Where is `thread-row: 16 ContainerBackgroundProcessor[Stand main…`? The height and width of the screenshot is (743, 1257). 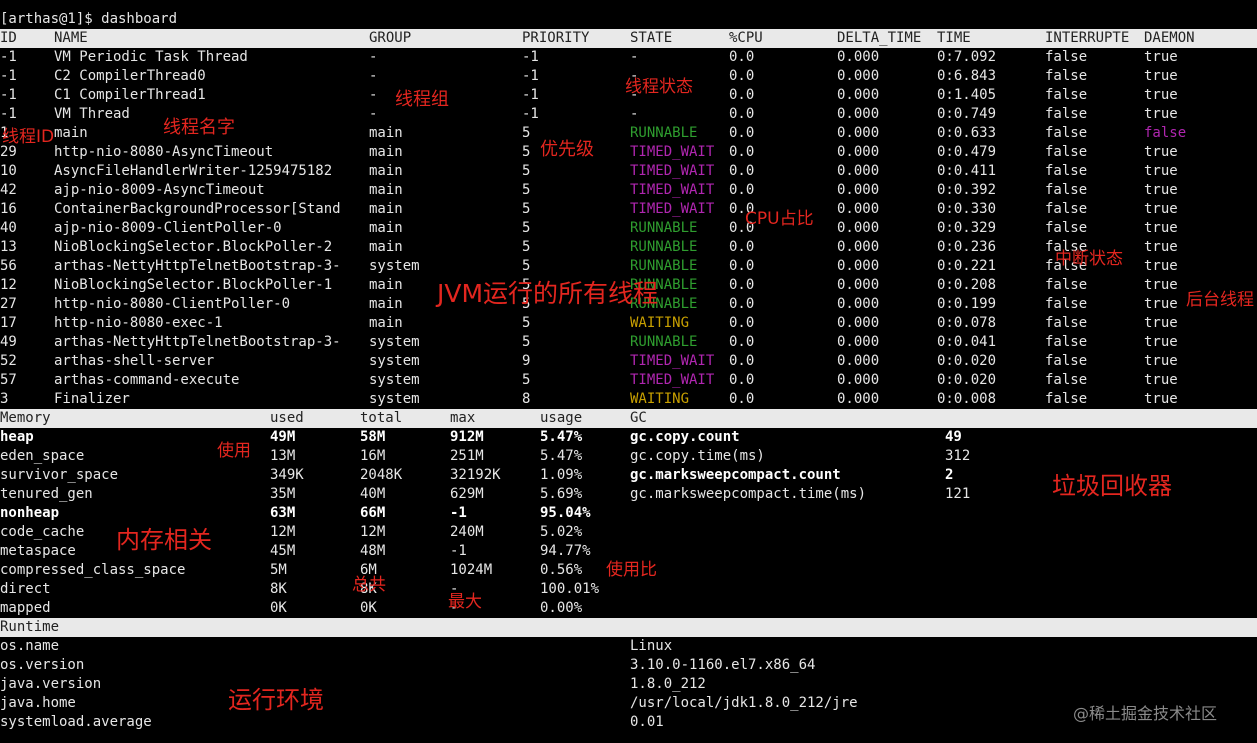
thread-row: 16 ContainerBackgroundProcessor[Stand main… is located at coordinates (628, 209).